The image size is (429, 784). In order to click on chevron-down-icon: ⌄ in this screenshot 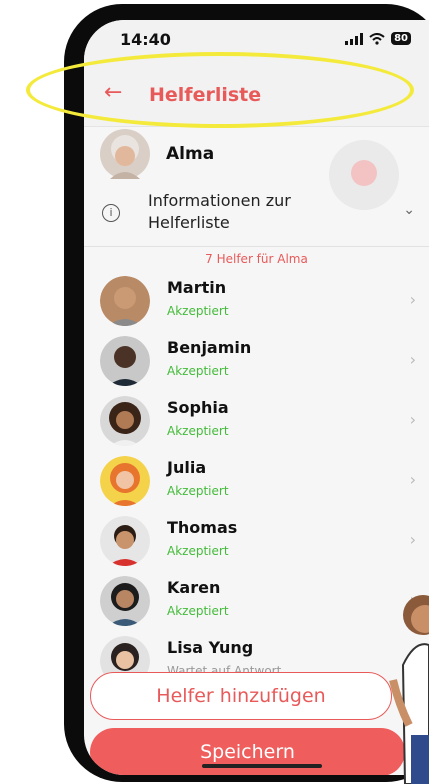, I will do `click(409, 210)`.